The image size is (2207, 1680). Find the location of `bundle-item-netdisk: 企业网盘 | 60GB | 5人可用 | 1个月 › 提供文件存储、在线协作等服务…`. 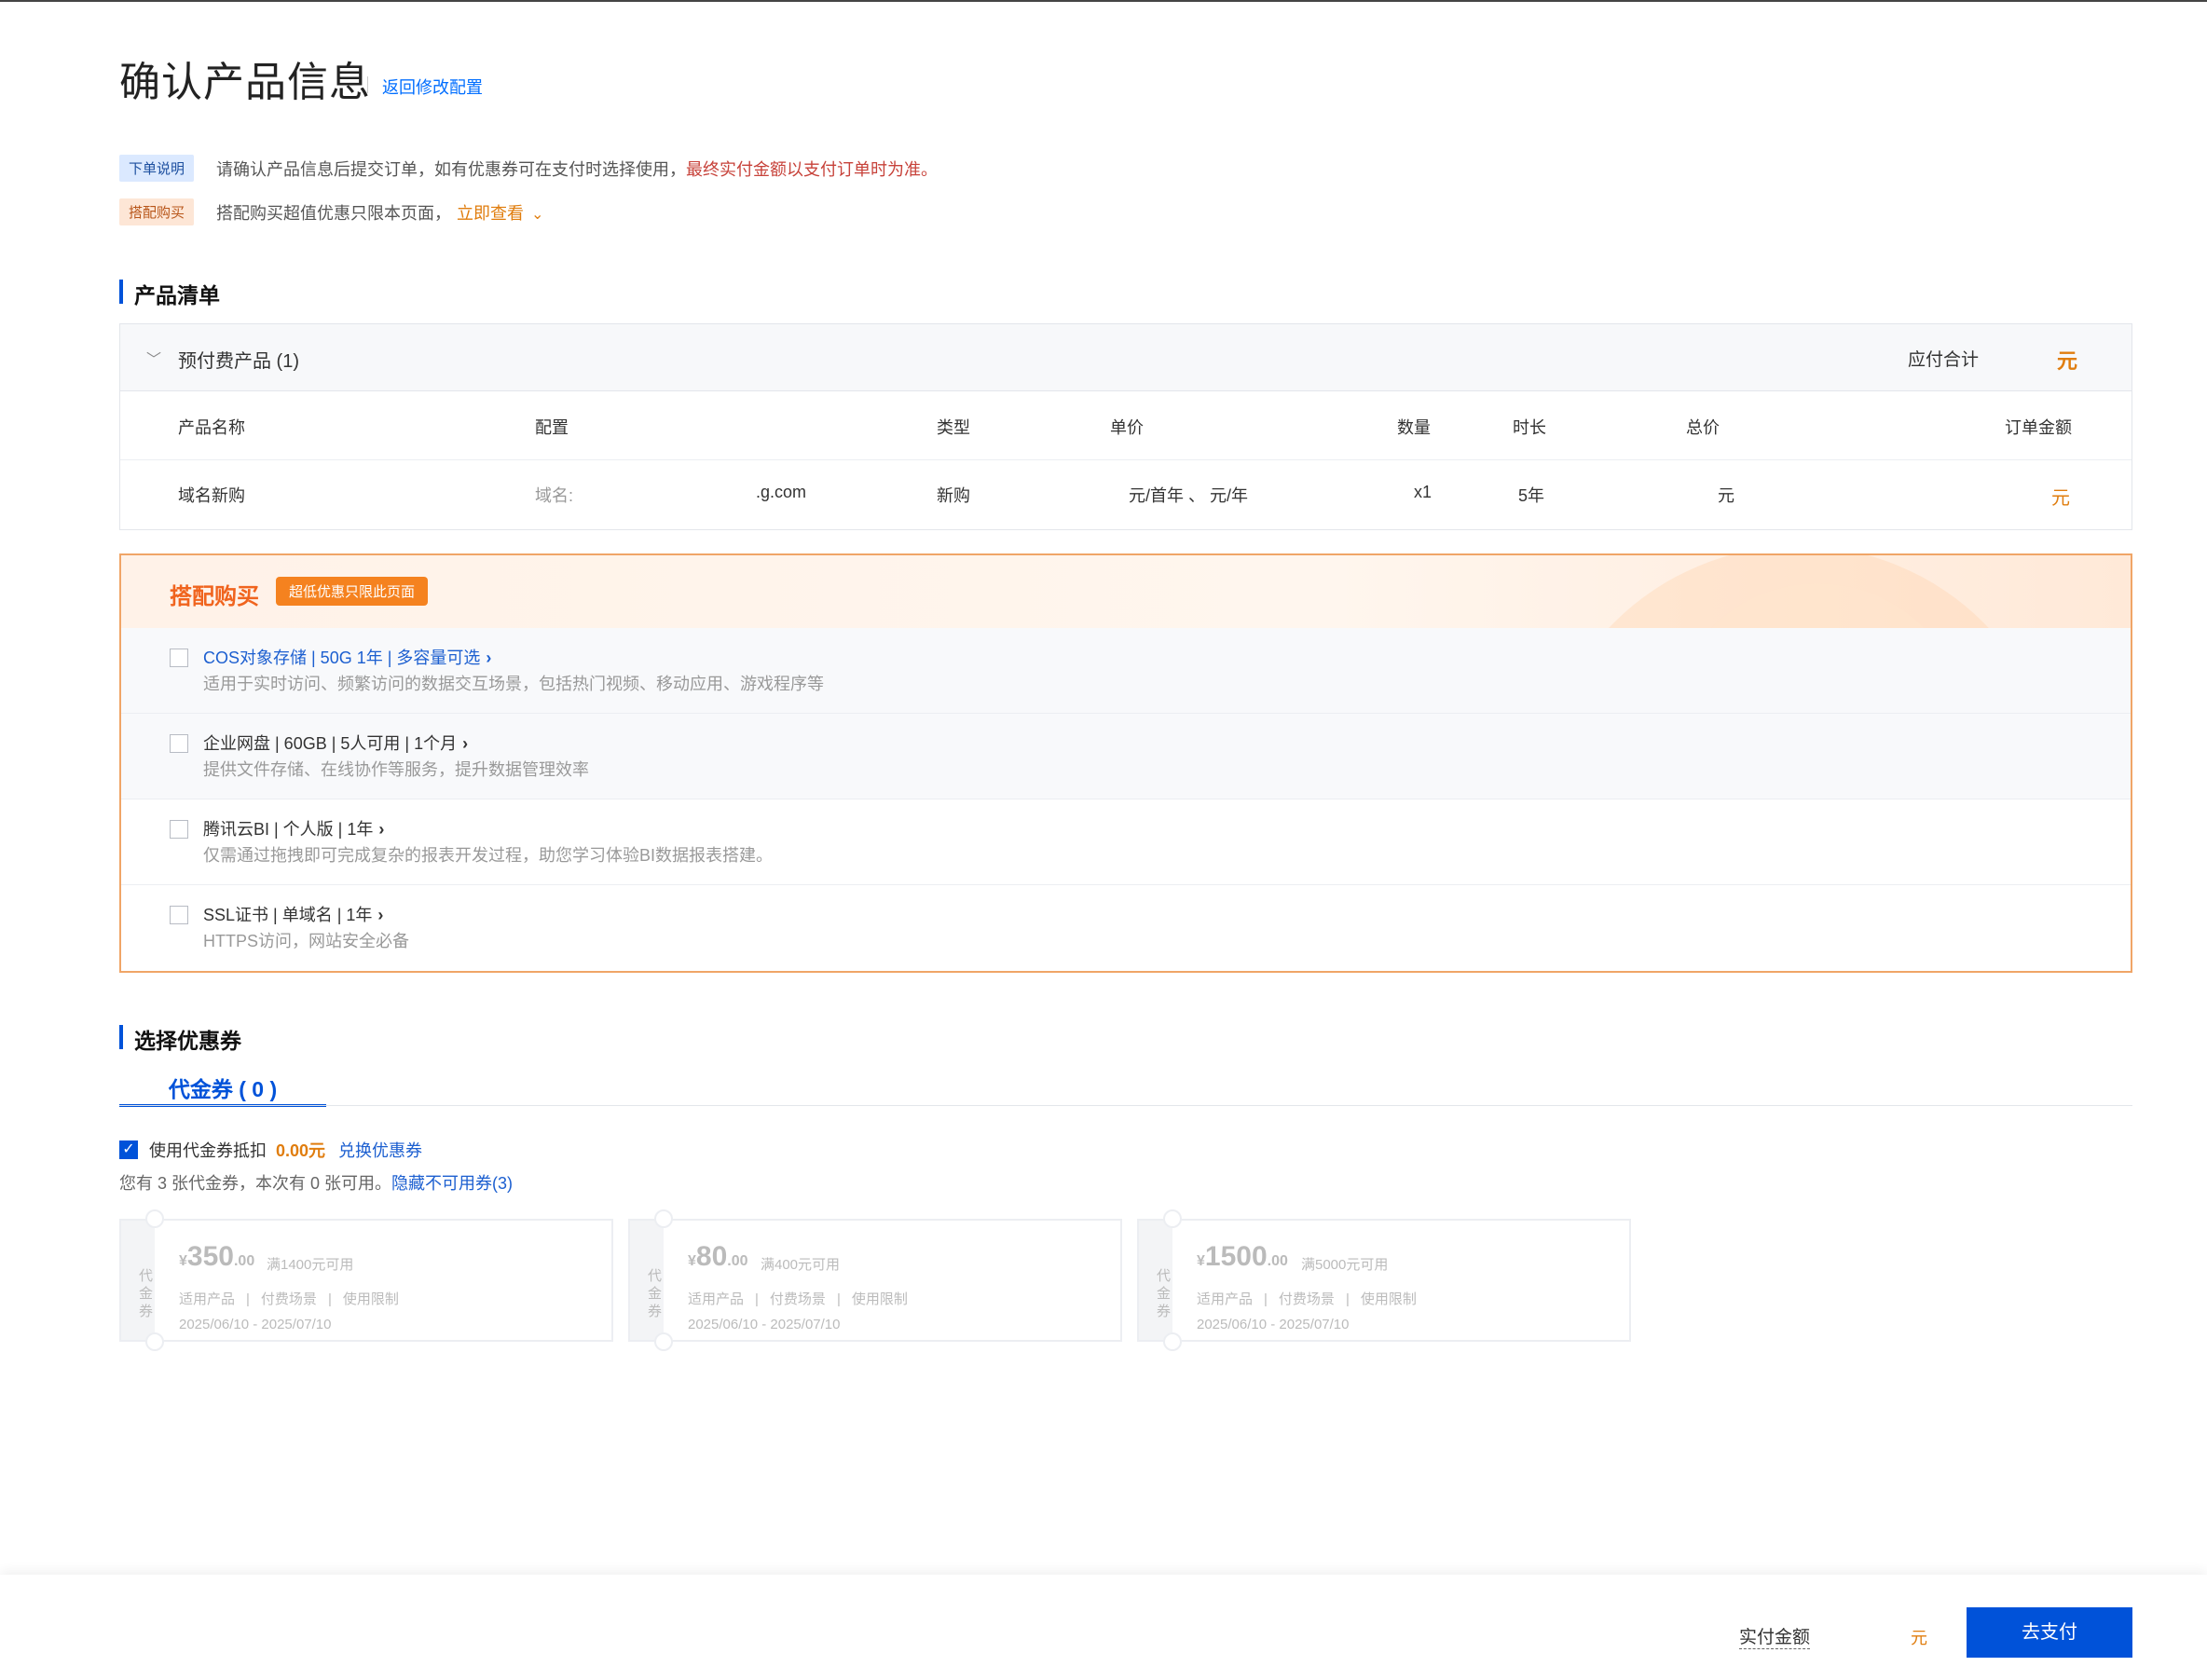

bundle-item-netdisk: 企业网盘 | 60GB | 5人可用 | 1个月 › 提供文件存储、在线协作等服务… is located at coordinates (1126, 756).